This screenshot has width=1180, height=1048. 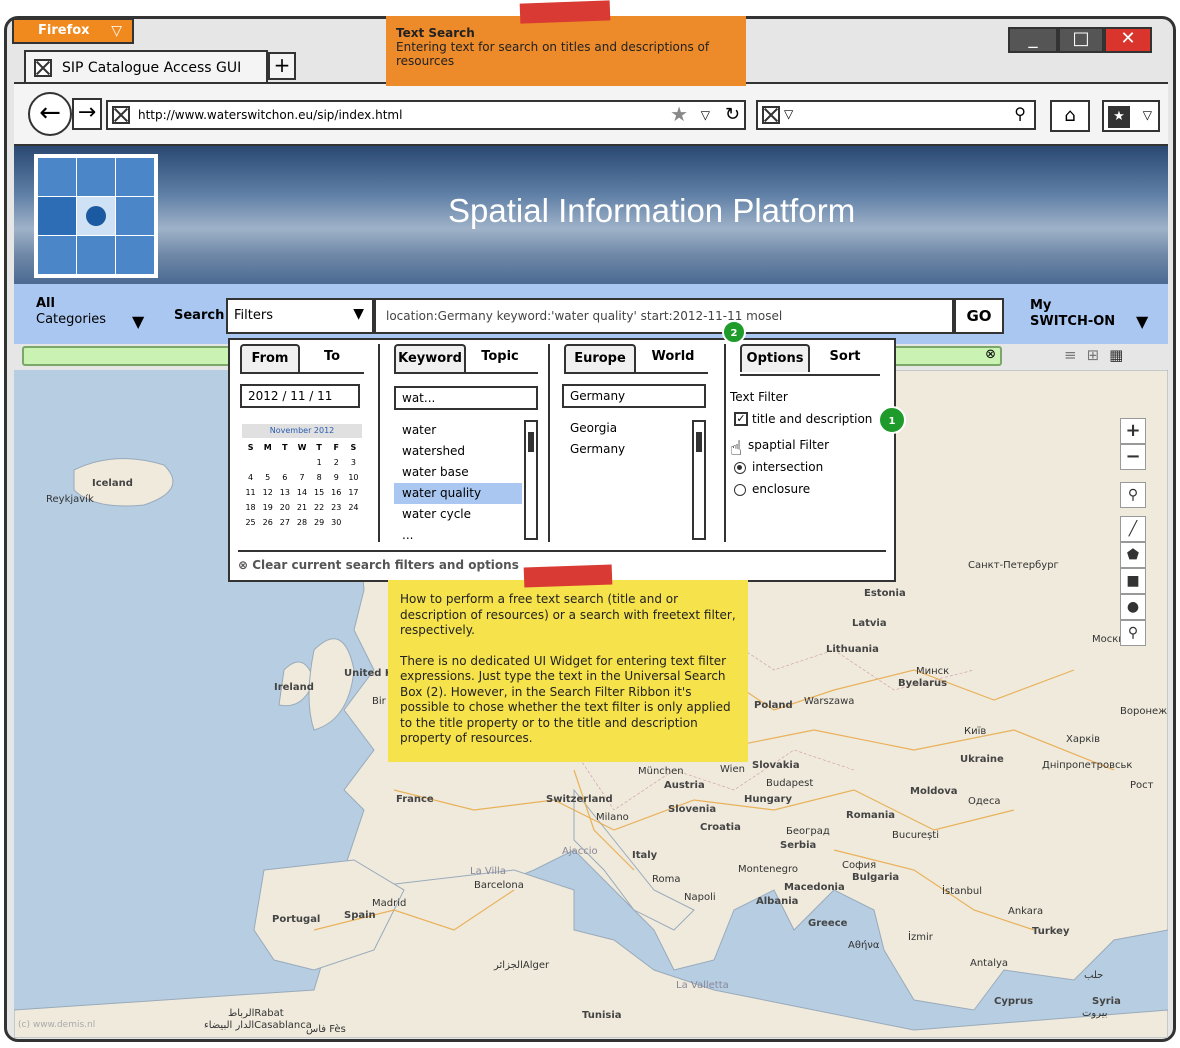 I want to click on map-view-icon: ▦, so click(x=1121, y=355).